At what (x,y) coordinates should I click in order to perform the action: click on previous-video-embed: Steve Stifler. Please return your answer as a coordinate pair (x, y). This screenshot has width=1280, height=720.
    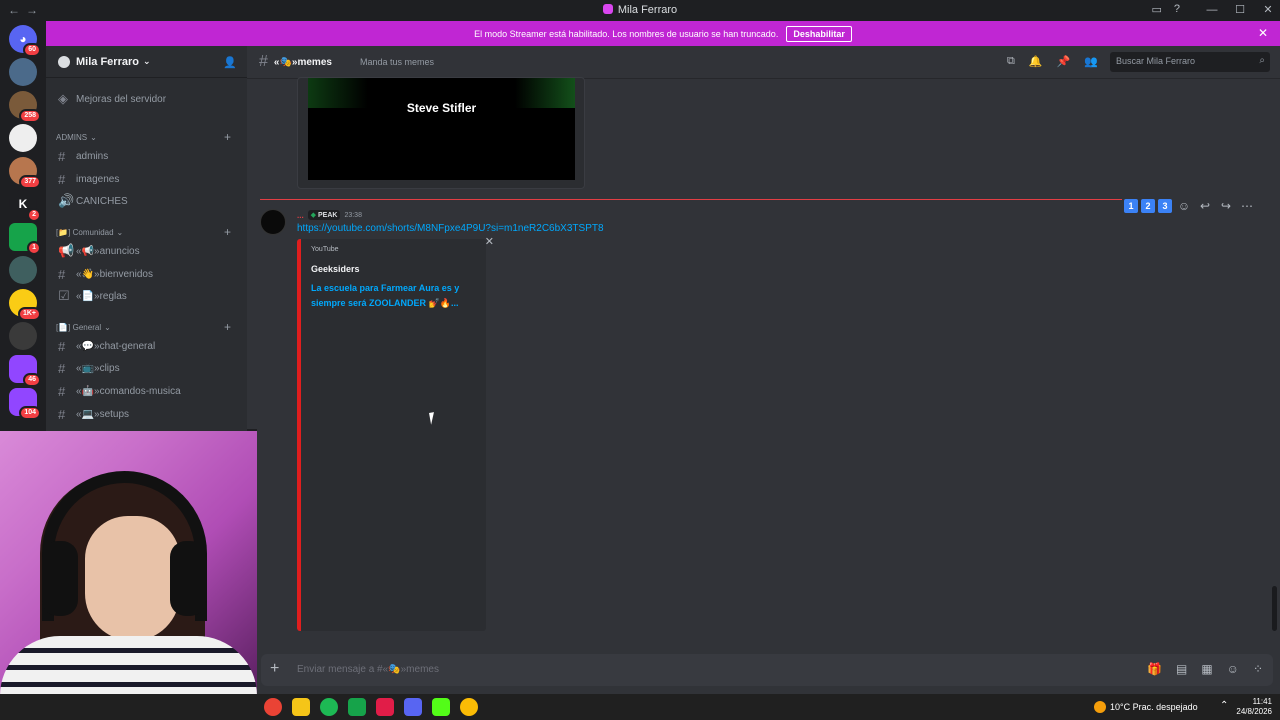
    Looking at the image, I should click on (441, 133).